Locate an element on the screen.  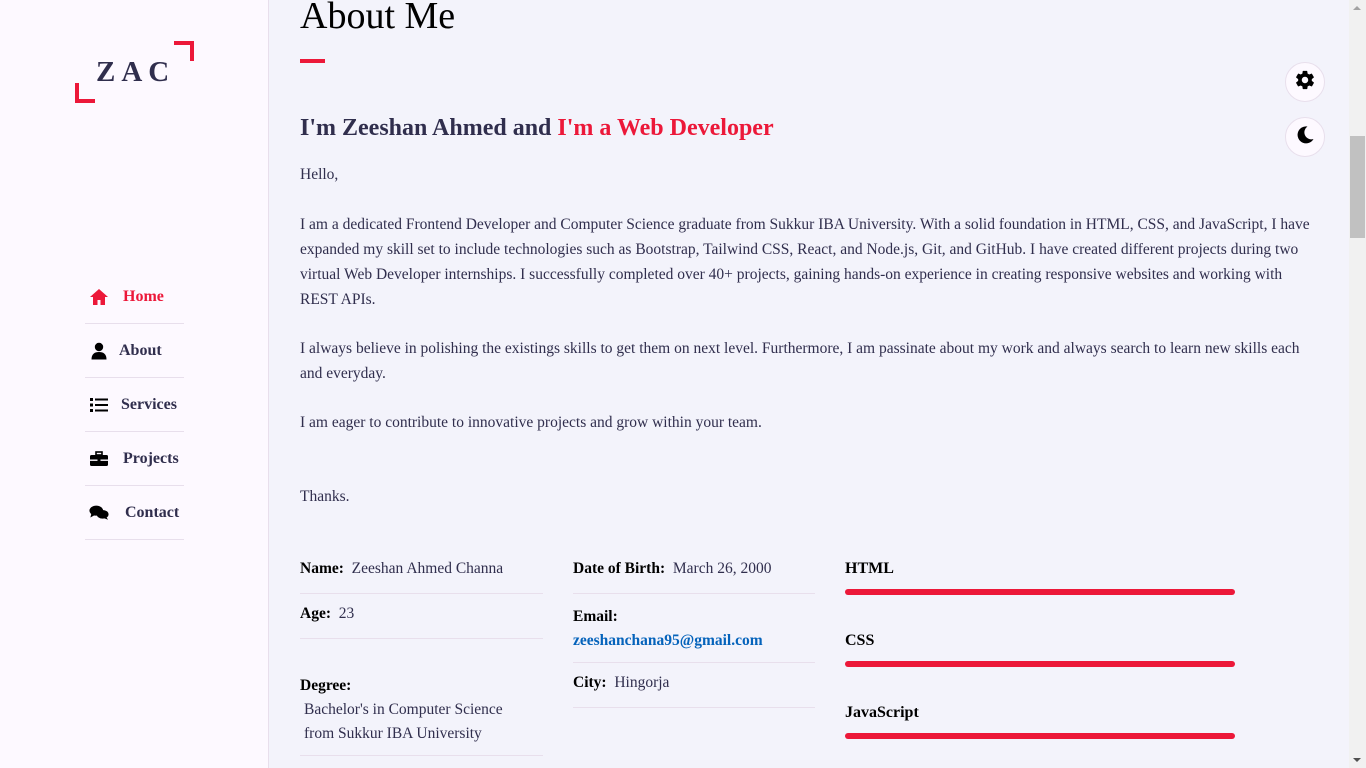
page-title: About Me is located at coordinates (378, 18).